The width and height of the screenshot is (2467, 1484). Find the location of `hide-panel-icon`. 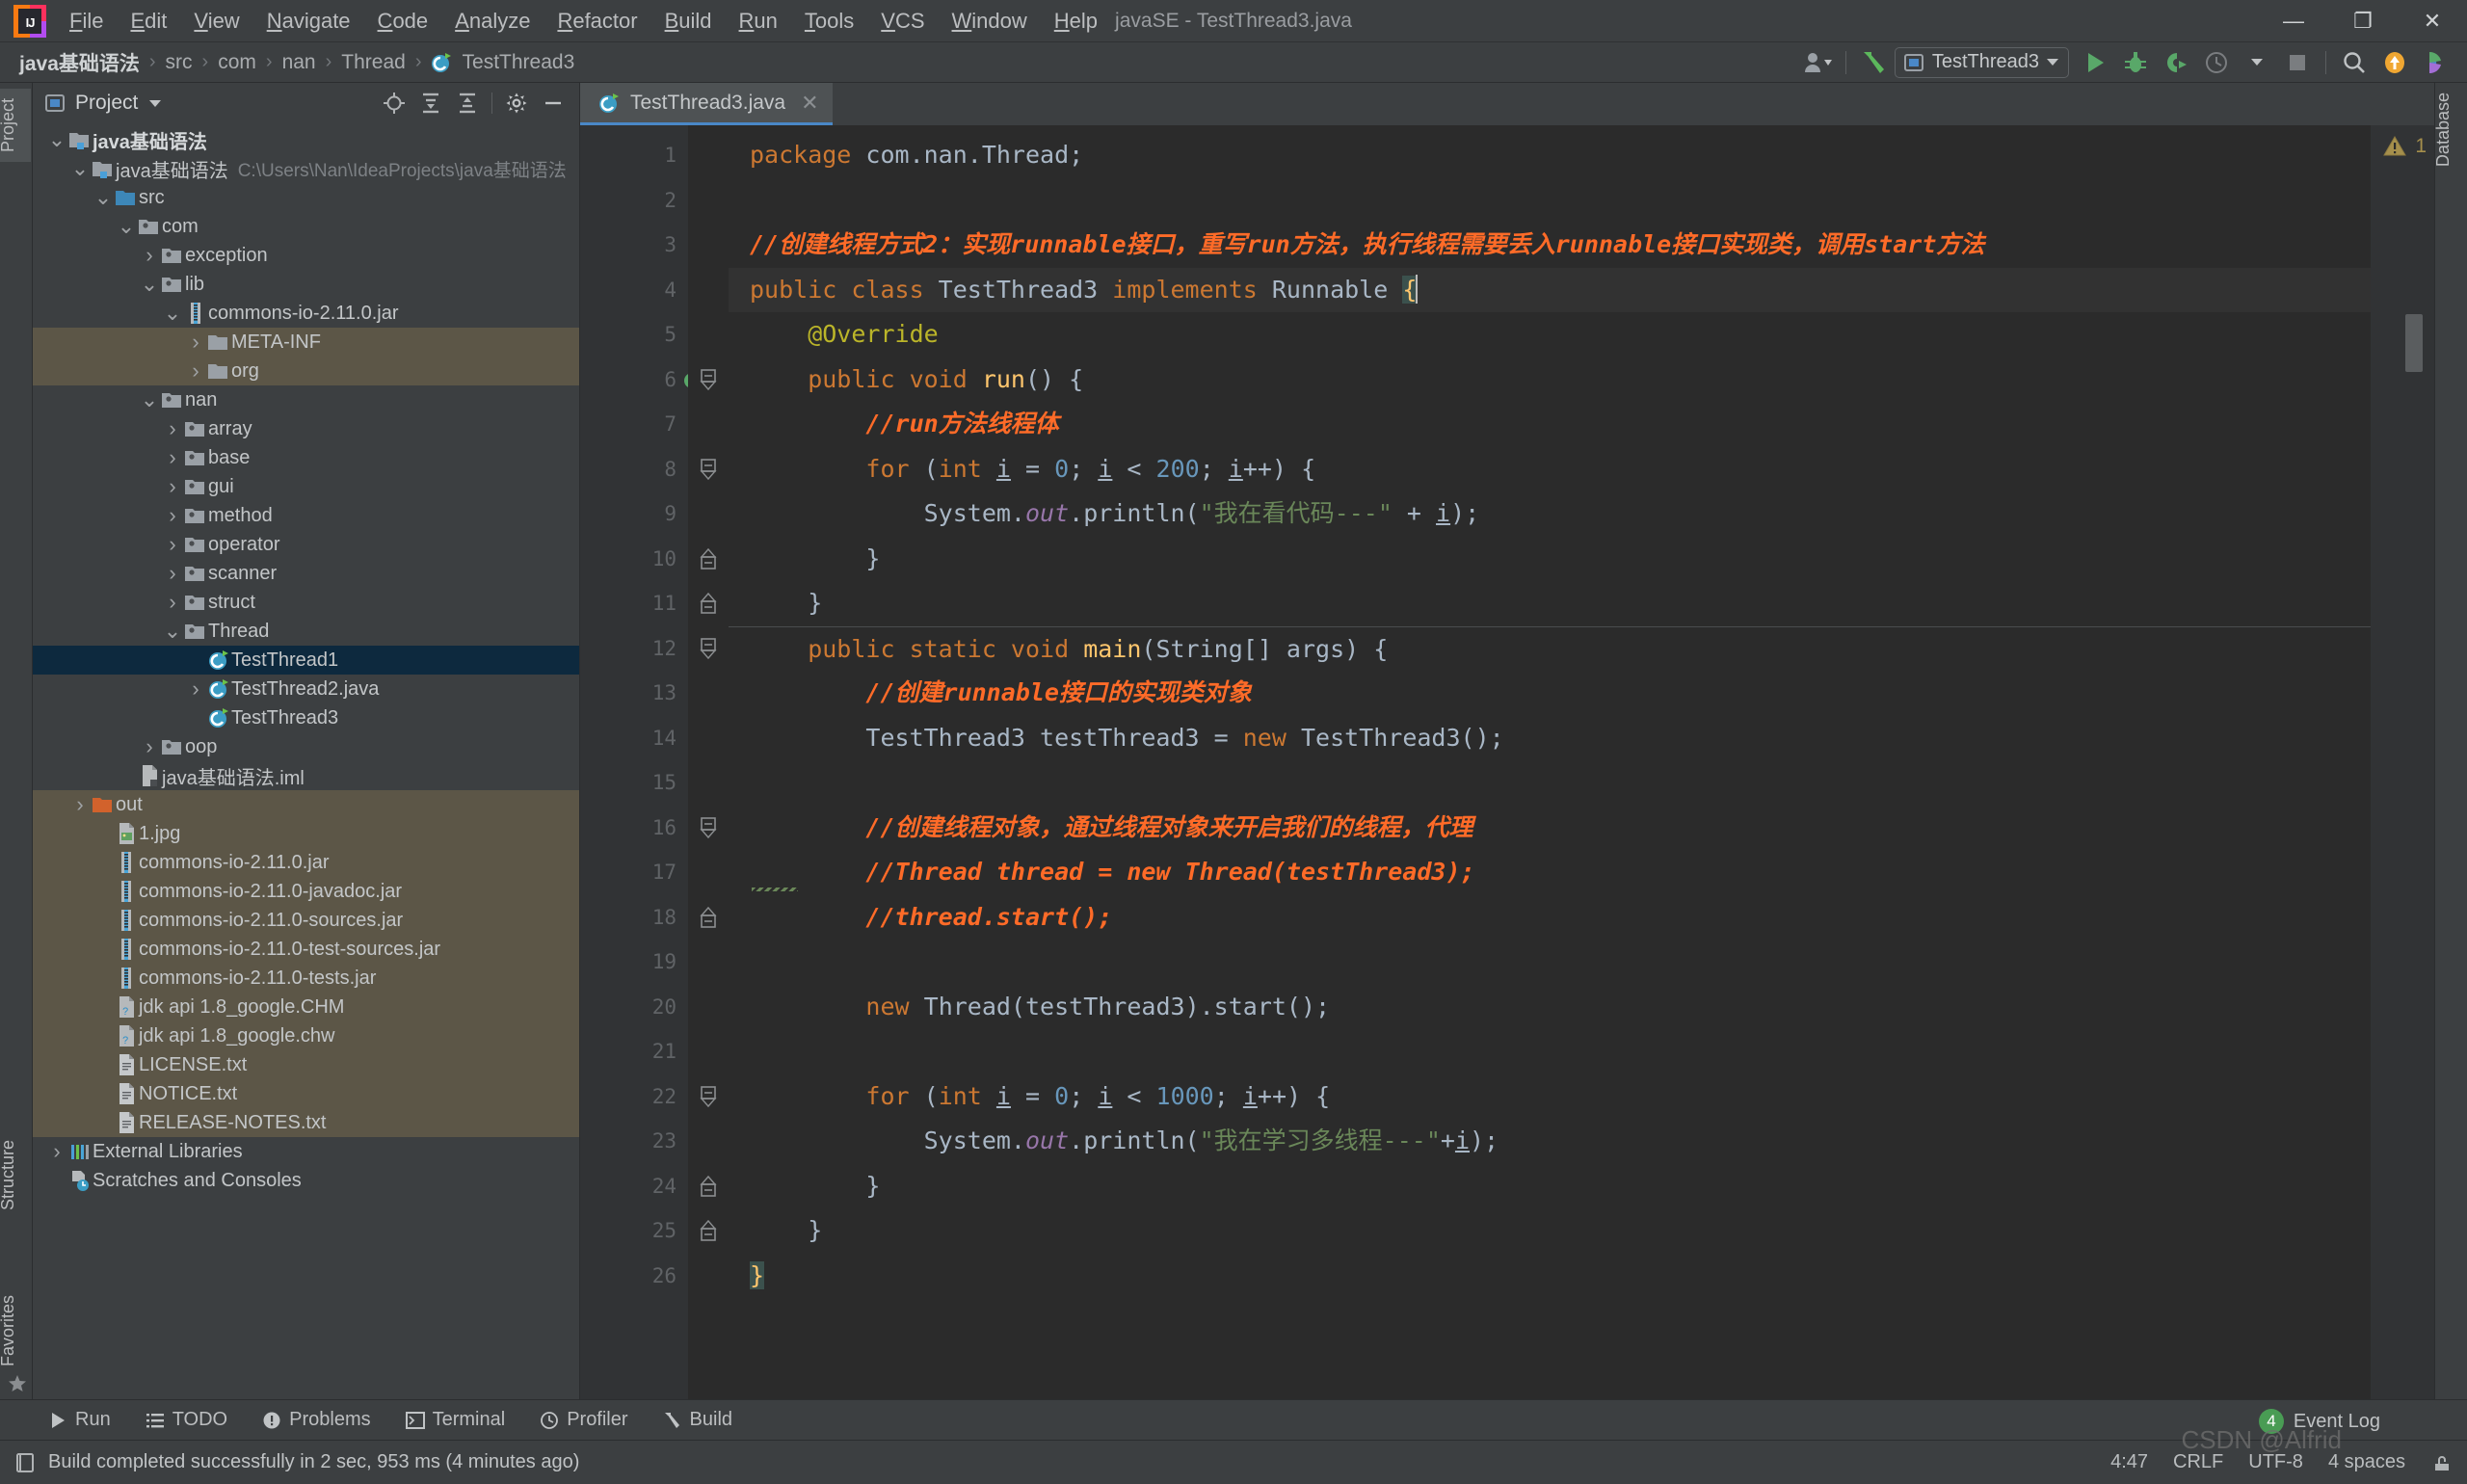

hide-panel-icon is located at coordinates (553, 103).